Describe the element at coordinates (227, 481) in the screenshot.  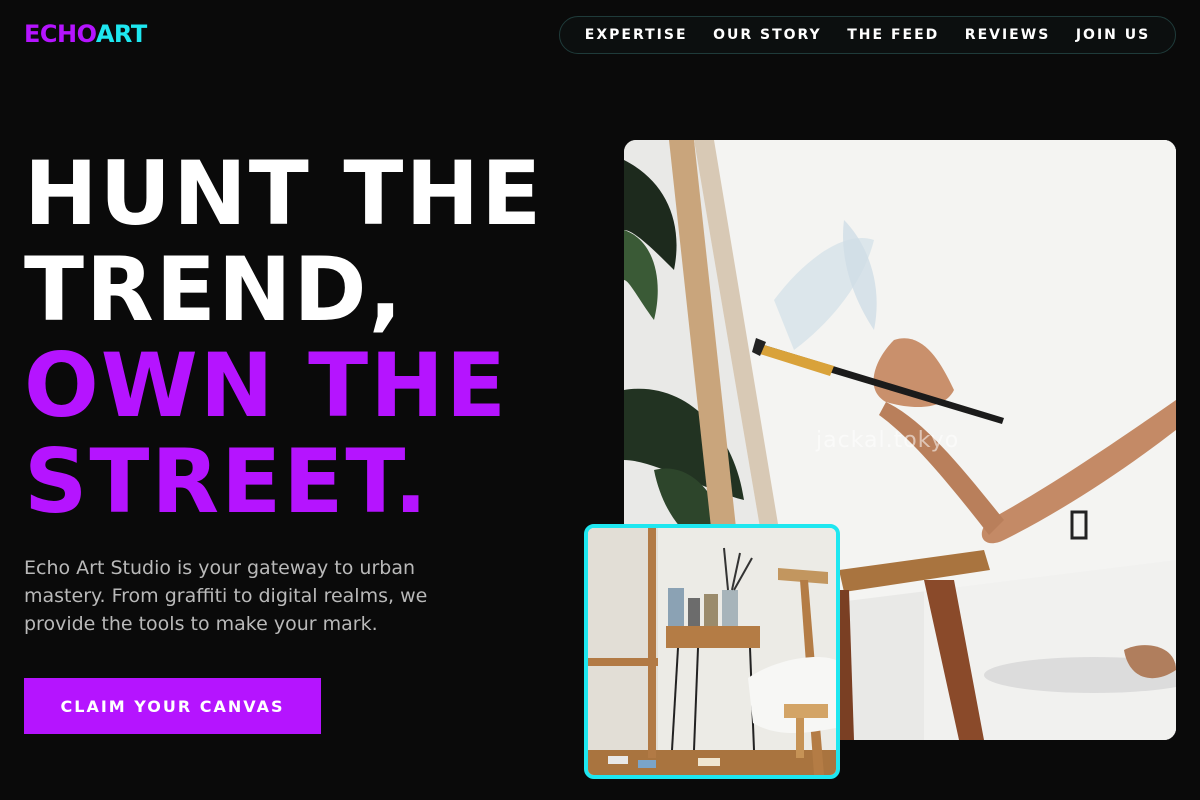
I see `headline-line-4: STREET.` at that location.